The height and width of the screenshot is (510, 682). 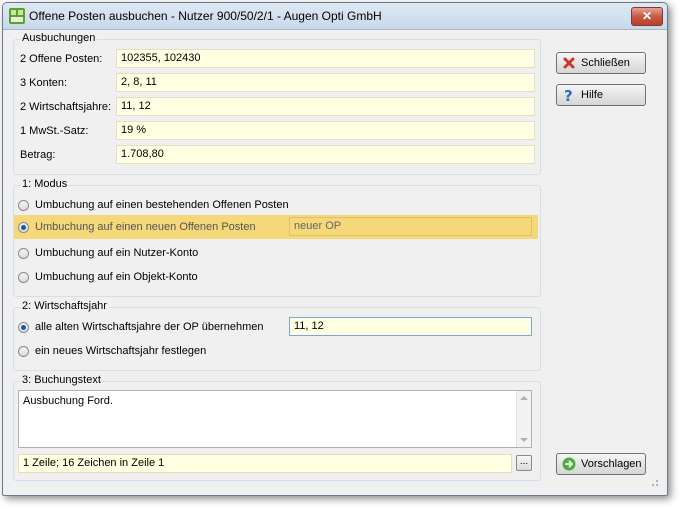 I want to click on window-close-button: ✕, so click(x=647, y=16).